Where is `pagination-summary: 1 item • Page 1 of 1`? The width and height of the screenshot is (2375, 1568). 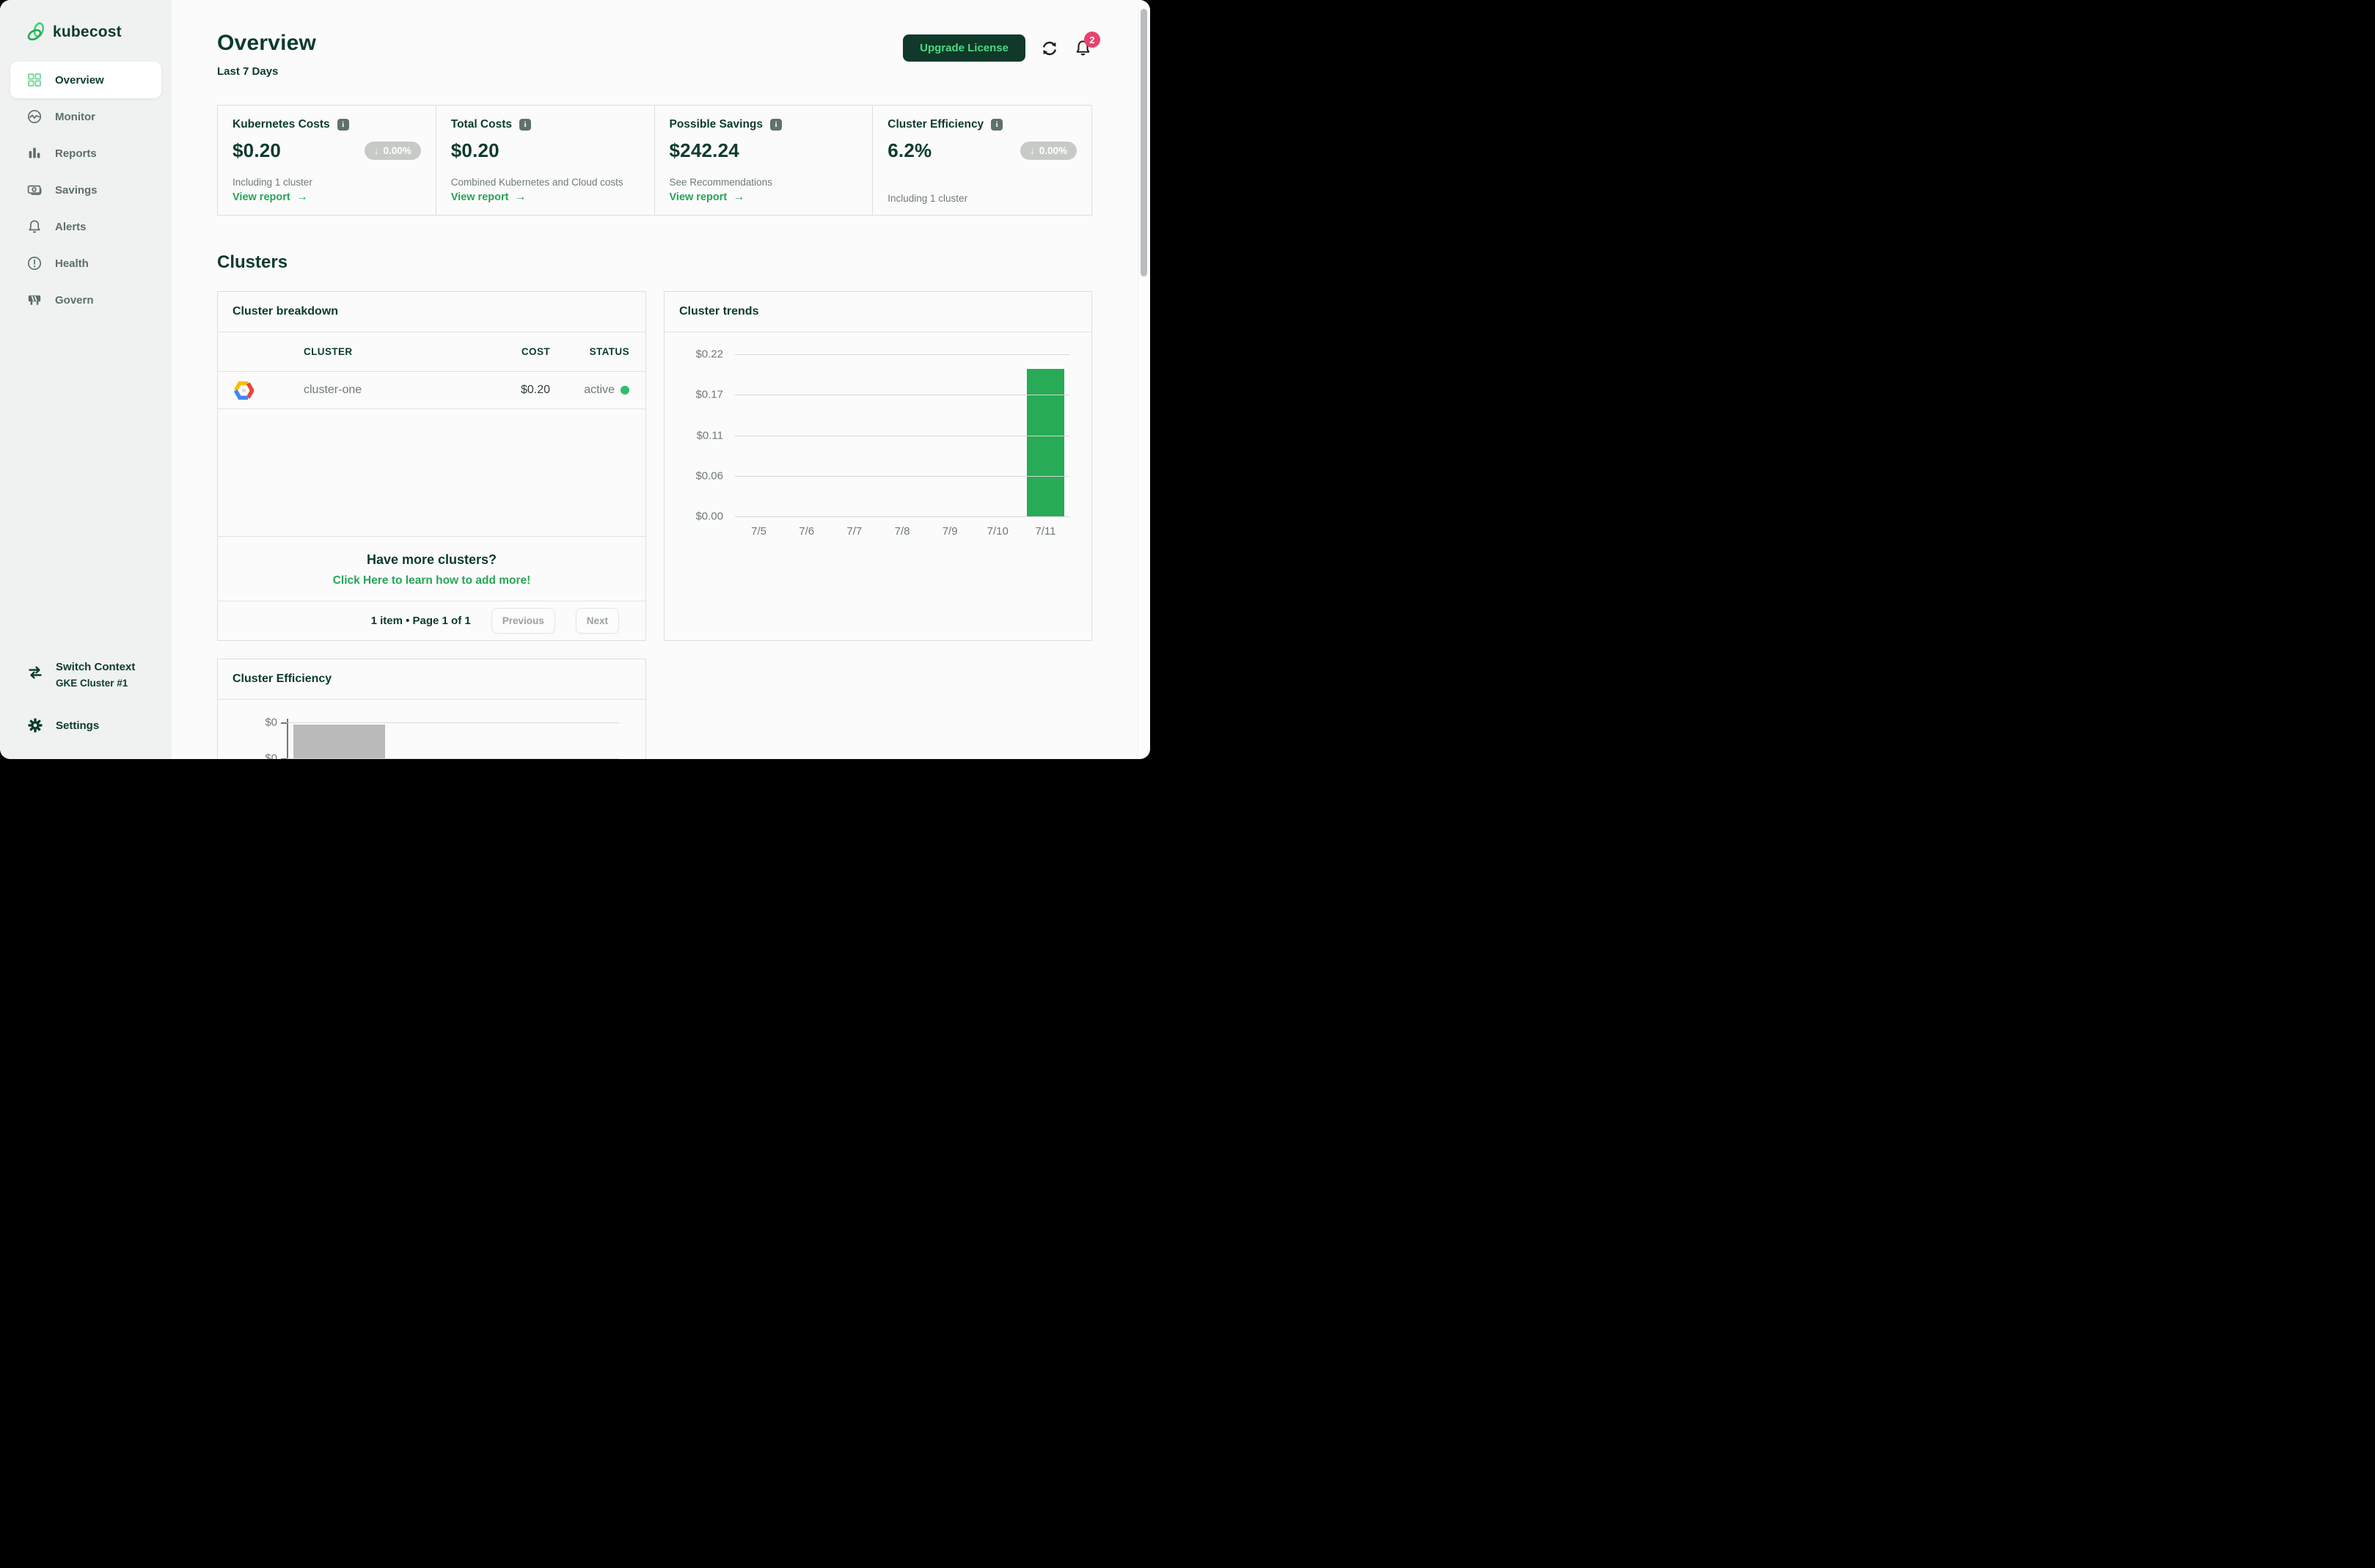 pagination-summary: 1 item • Page 1 of 1 is located at coordinates (420, 621).